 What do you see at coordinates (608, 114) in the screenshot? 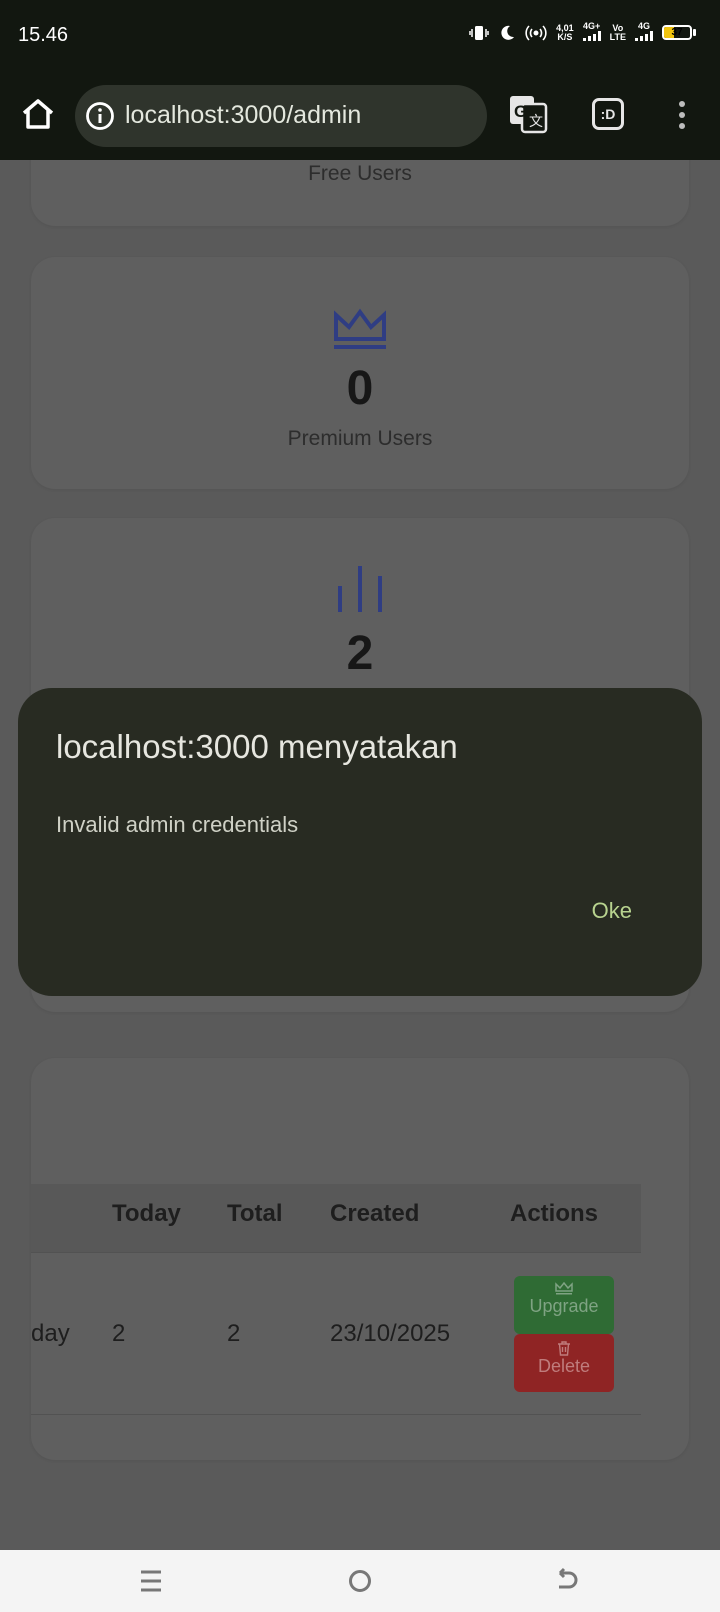
I see `extension-button: :D` at bounding box center [608, 114].